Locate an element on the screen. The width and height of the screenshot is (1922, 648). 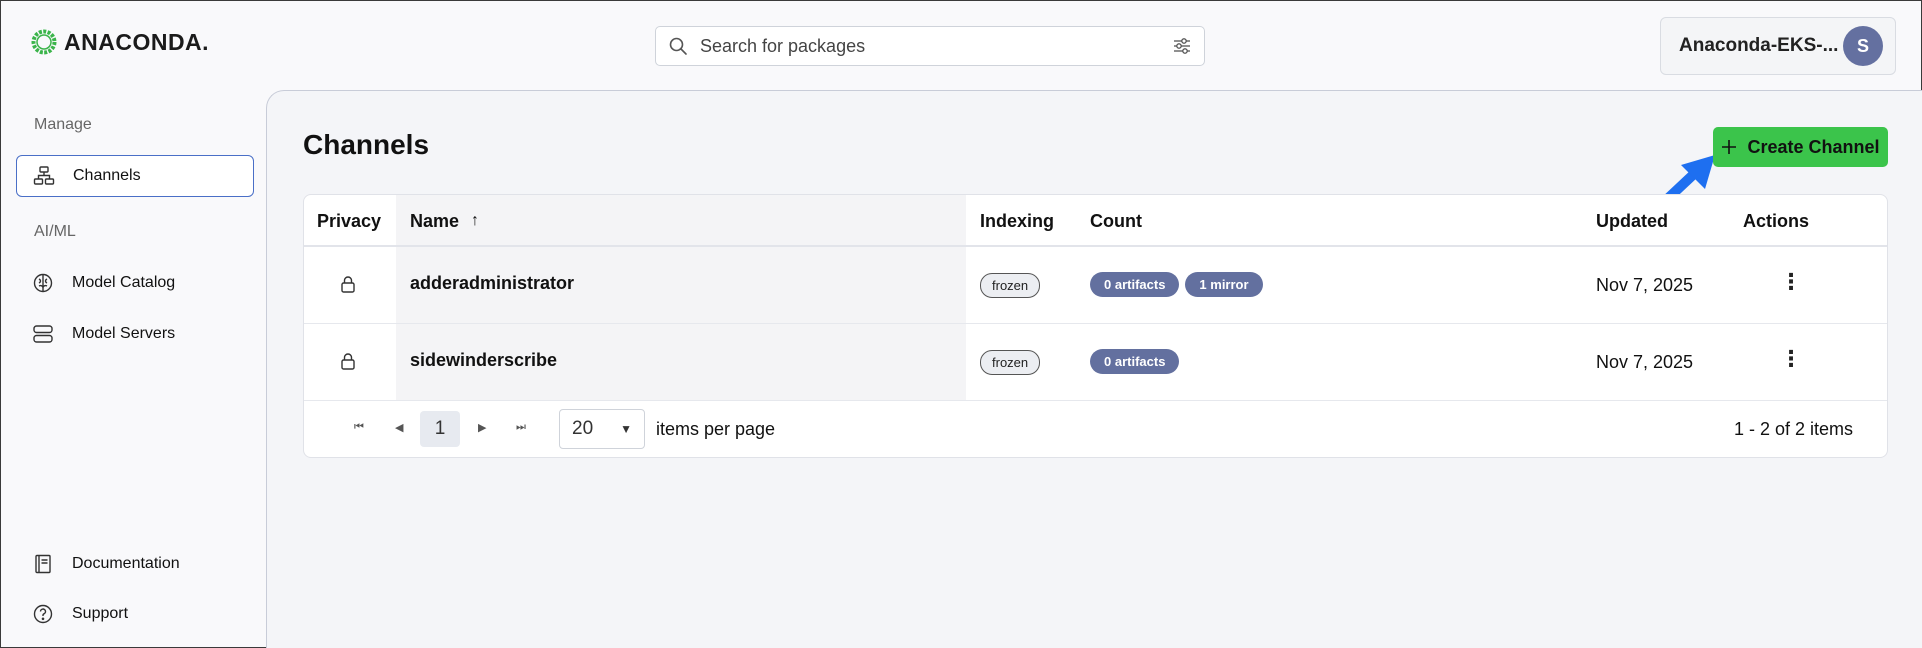
last-page-icon: ⏭ is located at coordinates (521, 427).